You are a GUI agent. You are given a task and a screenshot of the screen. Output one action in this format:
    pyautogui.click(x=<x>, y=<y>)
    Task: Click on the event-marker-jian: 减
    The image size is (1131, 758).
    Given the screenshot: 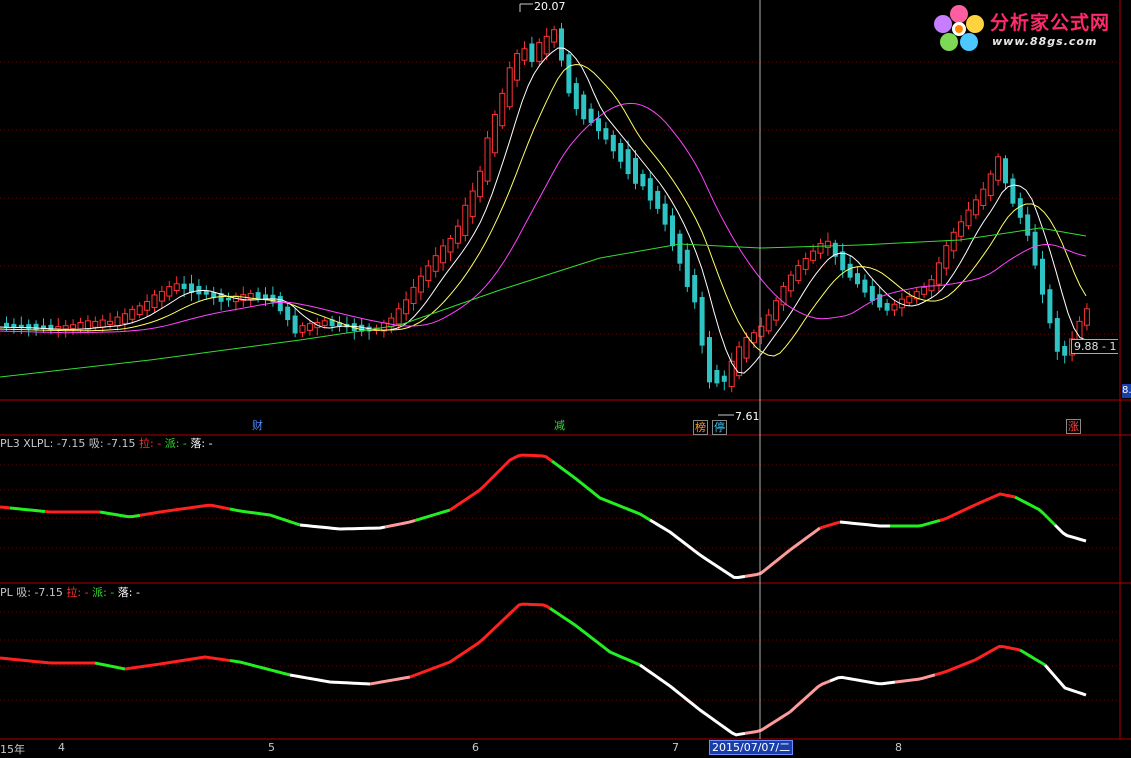 What is the action you would take?
    pyautogui.click(x=559, y=425)
    